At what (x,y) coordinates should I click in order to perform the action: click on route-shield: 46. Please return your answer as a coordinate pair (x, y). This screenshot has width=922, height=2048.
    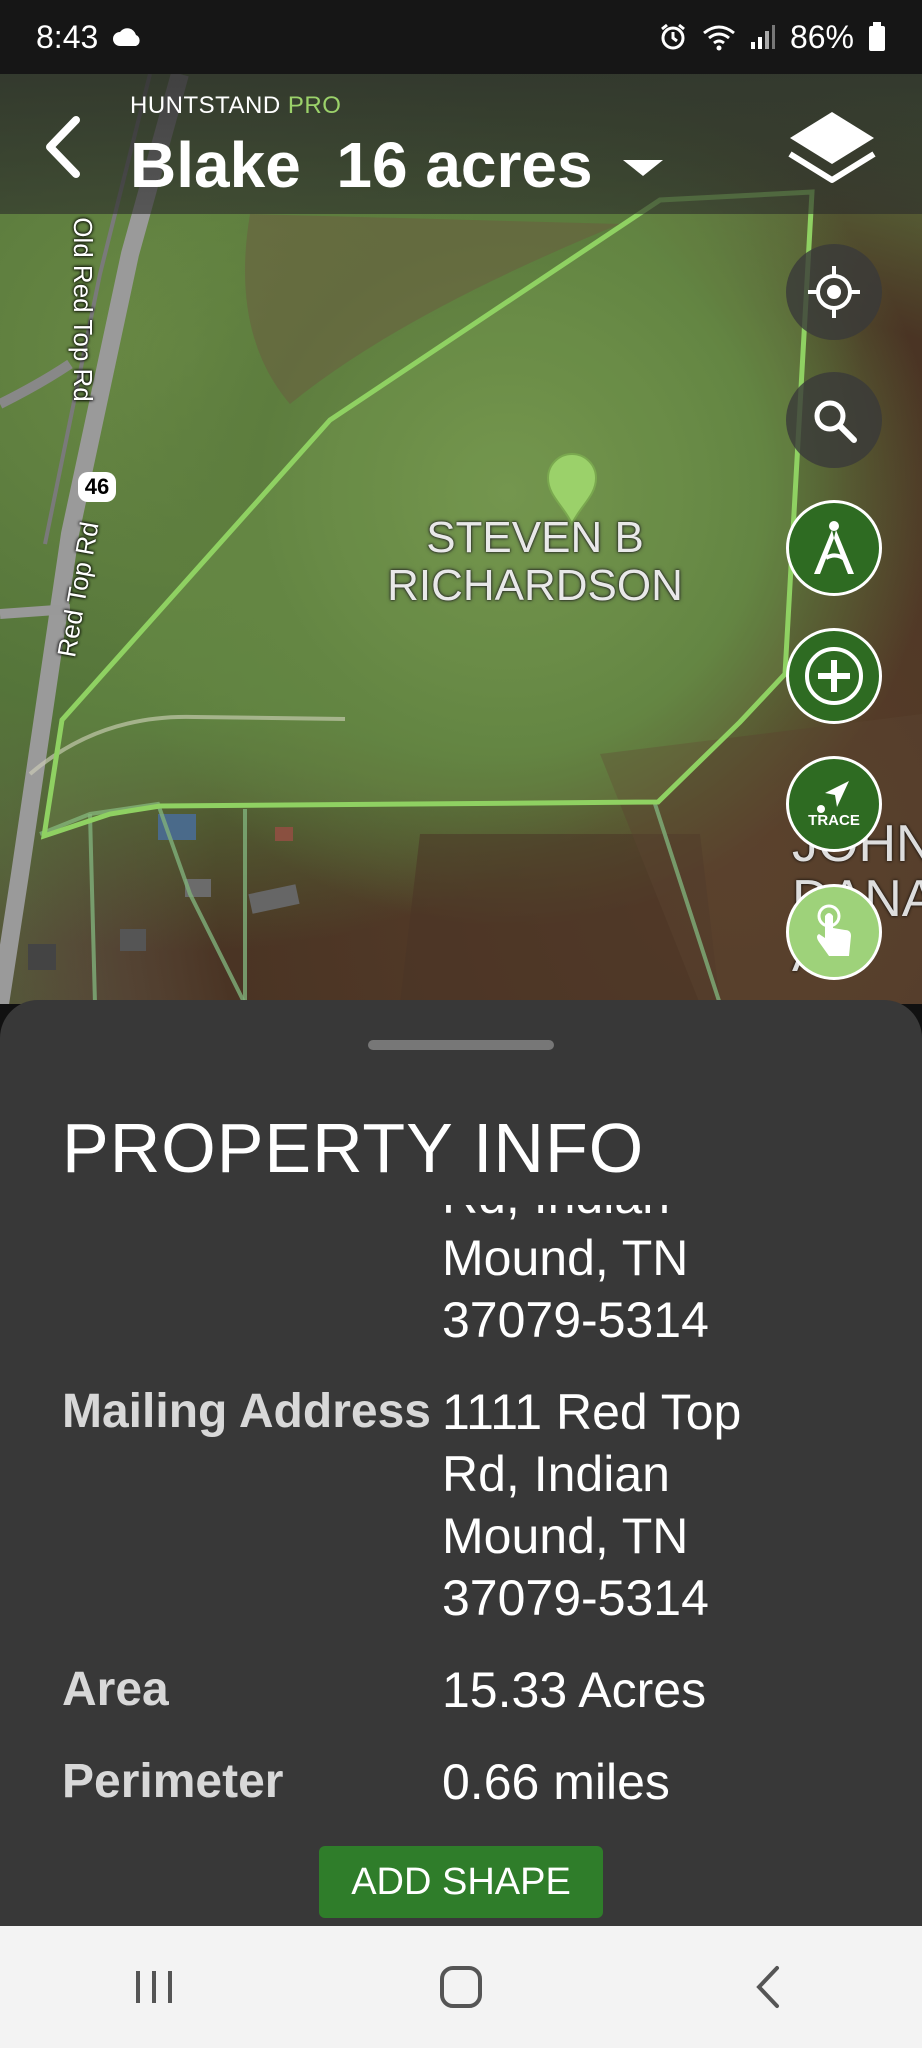
    Looking at the image, I should click on (97, 487).